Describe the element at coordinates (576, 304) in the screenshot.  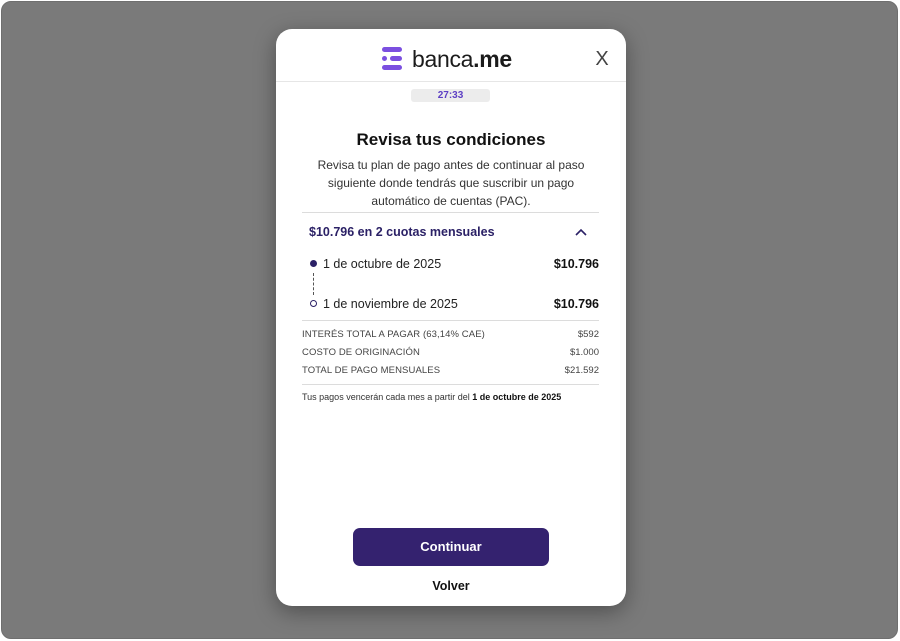
I see `installment-2-amount: $10.796` at that location.